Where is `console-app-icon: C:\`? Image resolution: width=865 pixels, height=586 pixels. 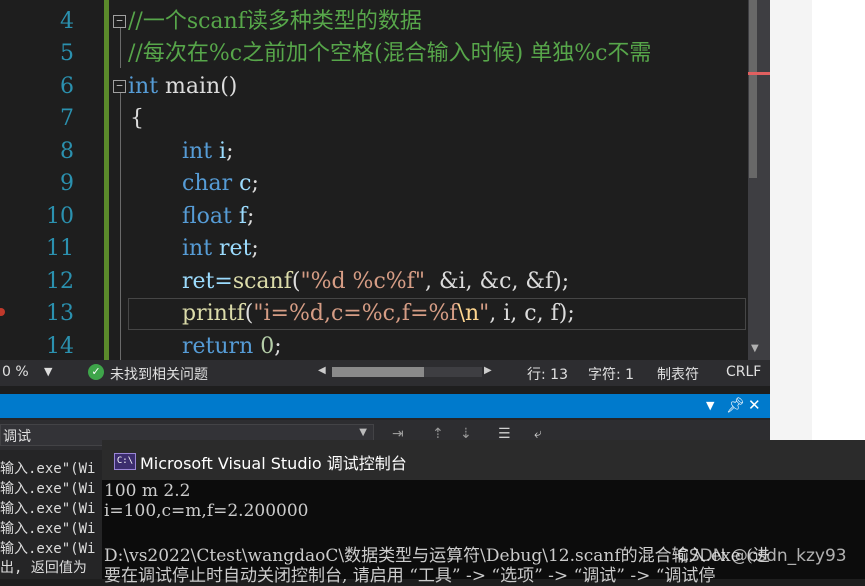
console-app-icon: C:\ is located at coordinates (125, 461).